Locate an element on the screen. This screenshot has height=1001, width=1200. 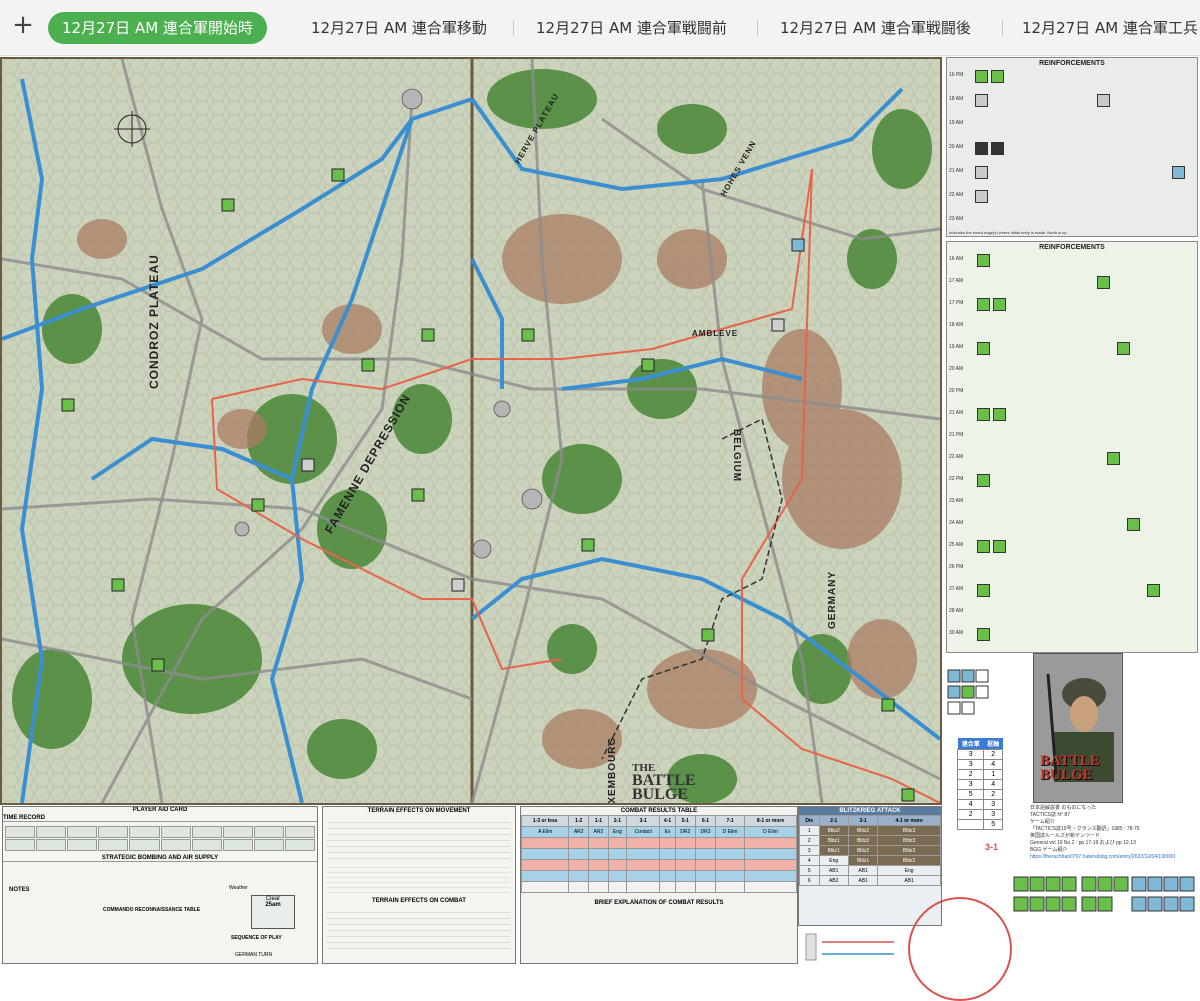
reinf-row-time: 16 PM is located at coordinates (956, 75).